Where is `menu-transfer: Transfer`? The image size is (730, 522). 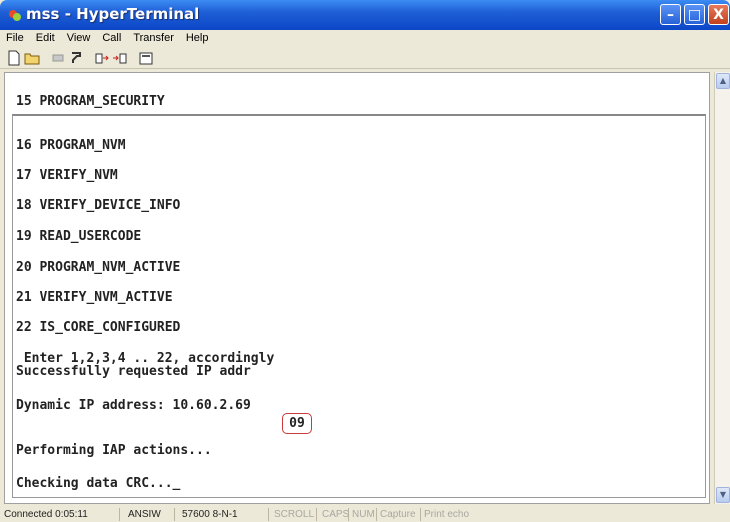
menu-transfer: Transfer is located at coordinates (153, 37).